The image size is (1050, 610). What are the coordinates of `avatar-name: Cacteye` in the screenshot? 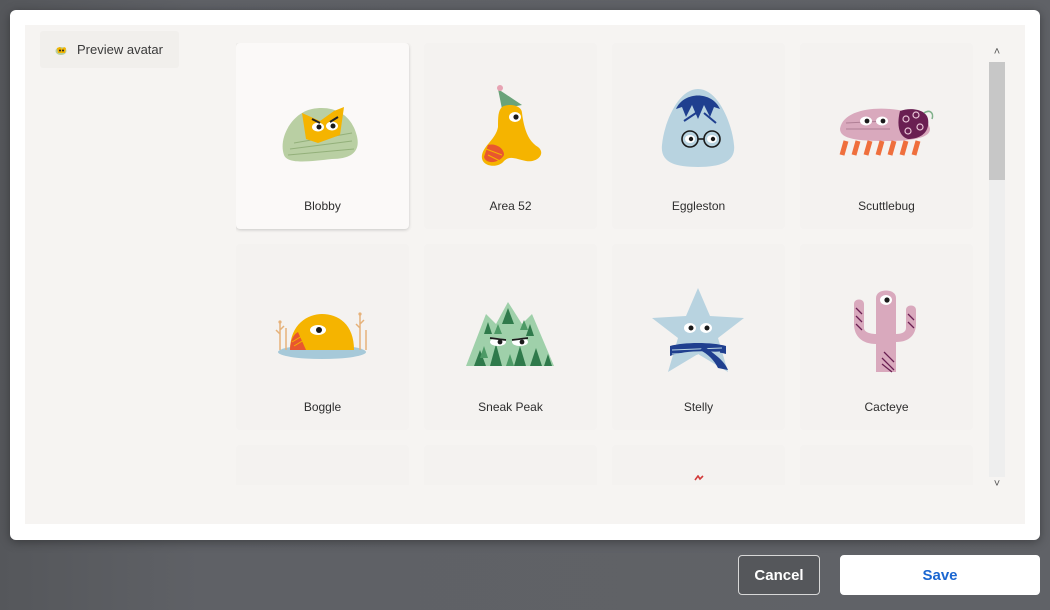 It's located at (886, 407).